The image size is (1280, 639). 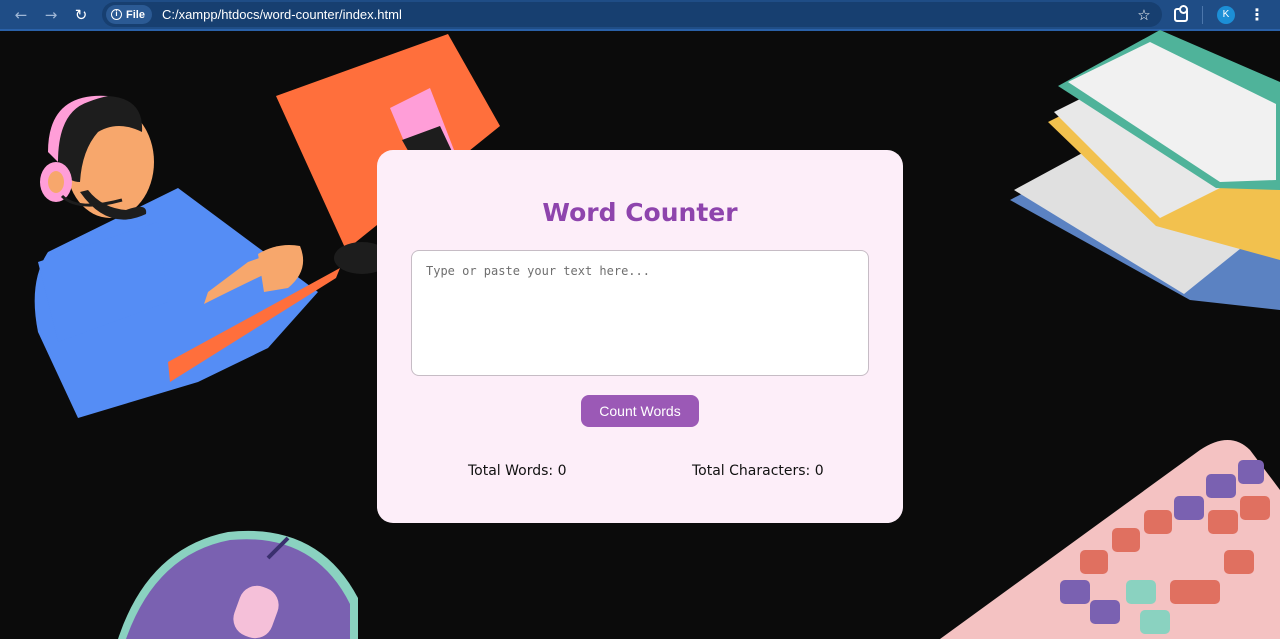 I want to click on total-words-stat: Total Words: 0, so click(x=517, y=471).